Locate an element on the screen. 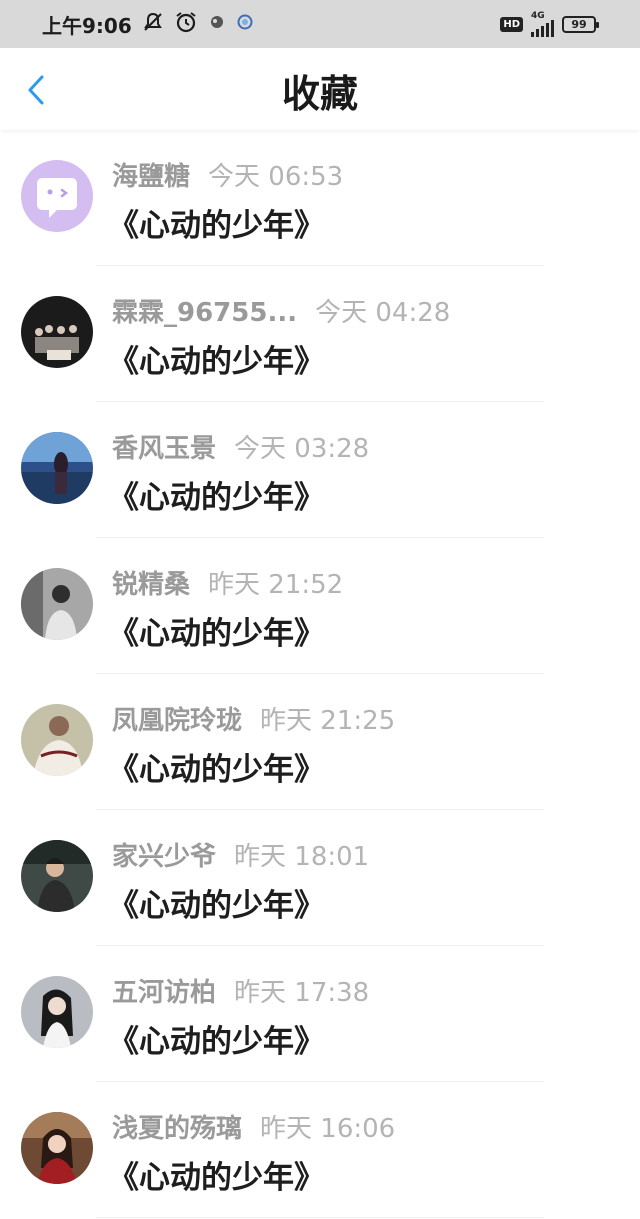  item-meta: 家兴少爷 昨天 18:01 is located at coordinates (240, 854).